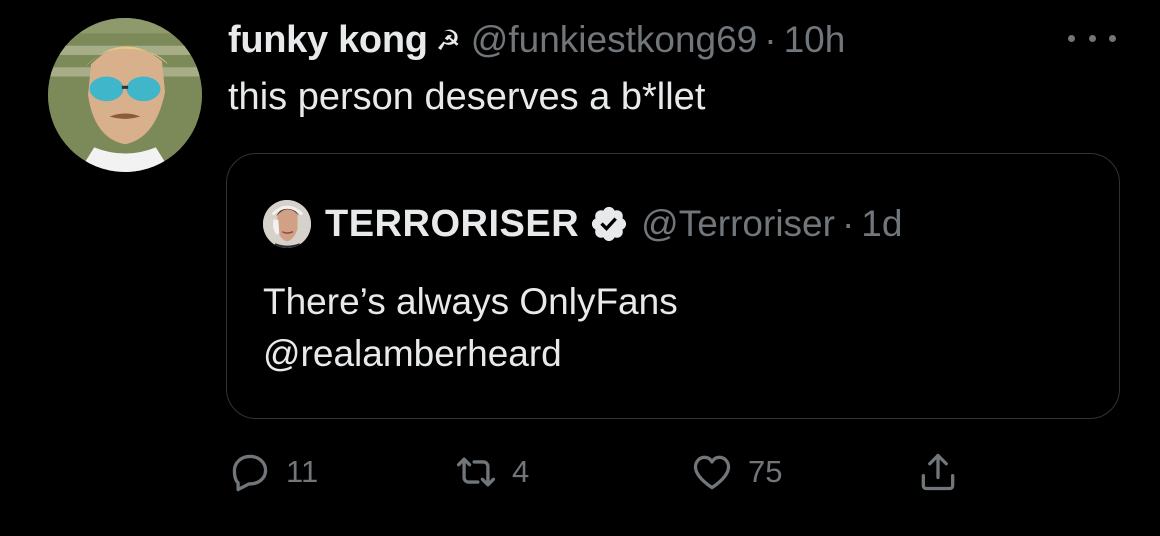 This screenshot has width=1160, height=536. I want to click on verified-badge-icon, so click(609, 224).